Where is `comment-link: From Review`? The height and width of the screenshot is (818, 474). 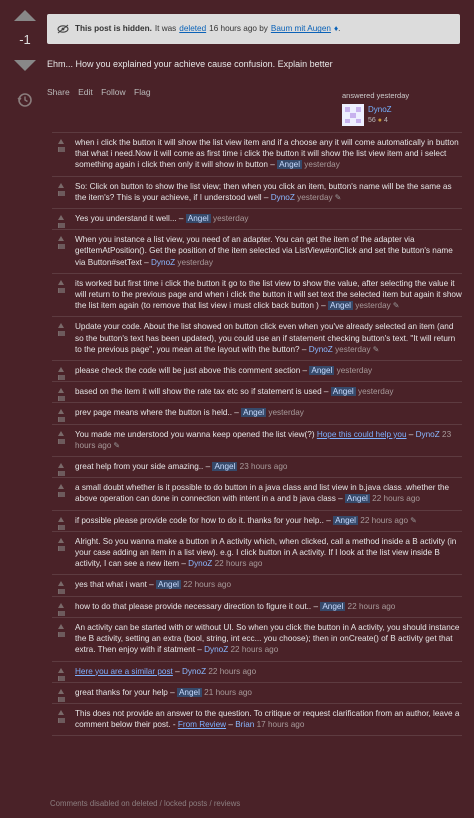
comment-link: From Review is located at coordinates (202, 724).